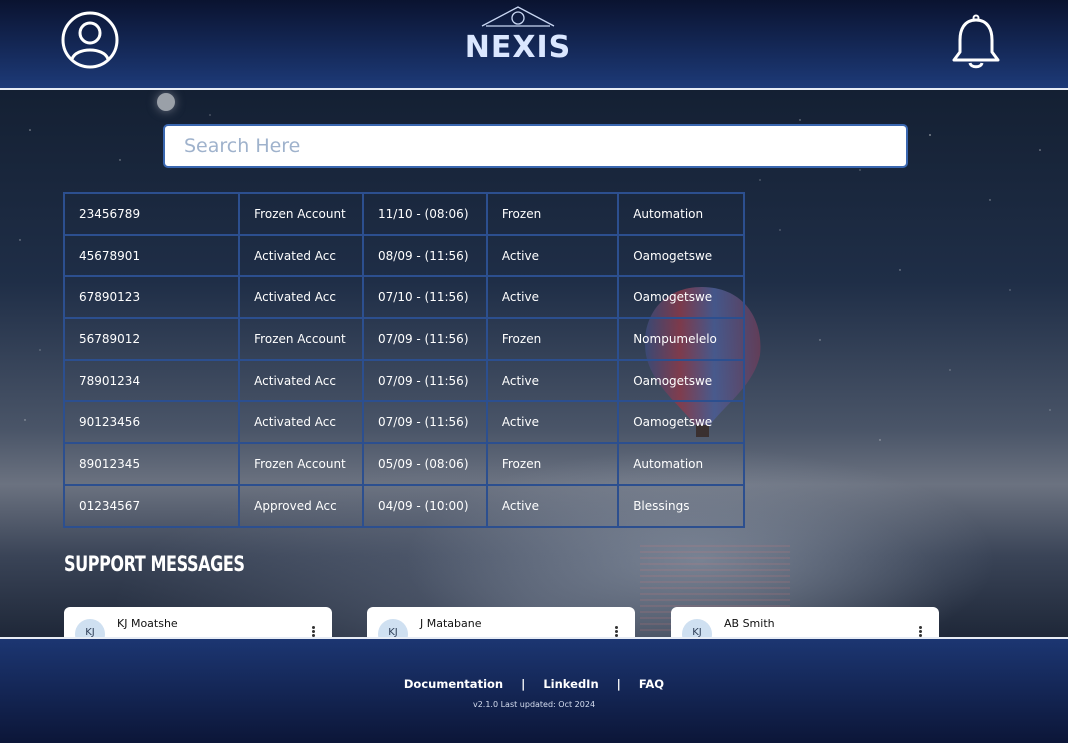 The height and width of the screenshot is (743, 1068). I want to click on account-number-cell: 01234567, so click(151, 505).